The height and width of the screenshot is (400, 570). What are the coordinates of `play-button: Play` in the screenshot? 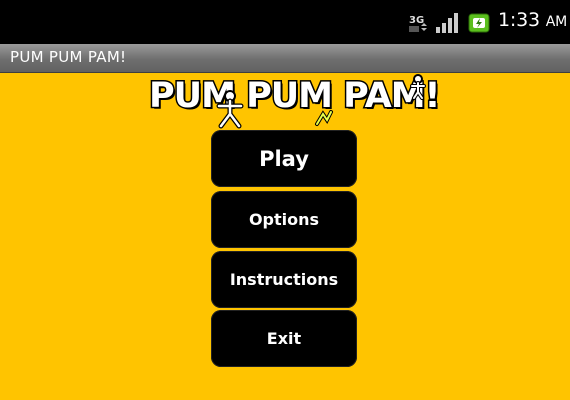 It's located at (284, 158).